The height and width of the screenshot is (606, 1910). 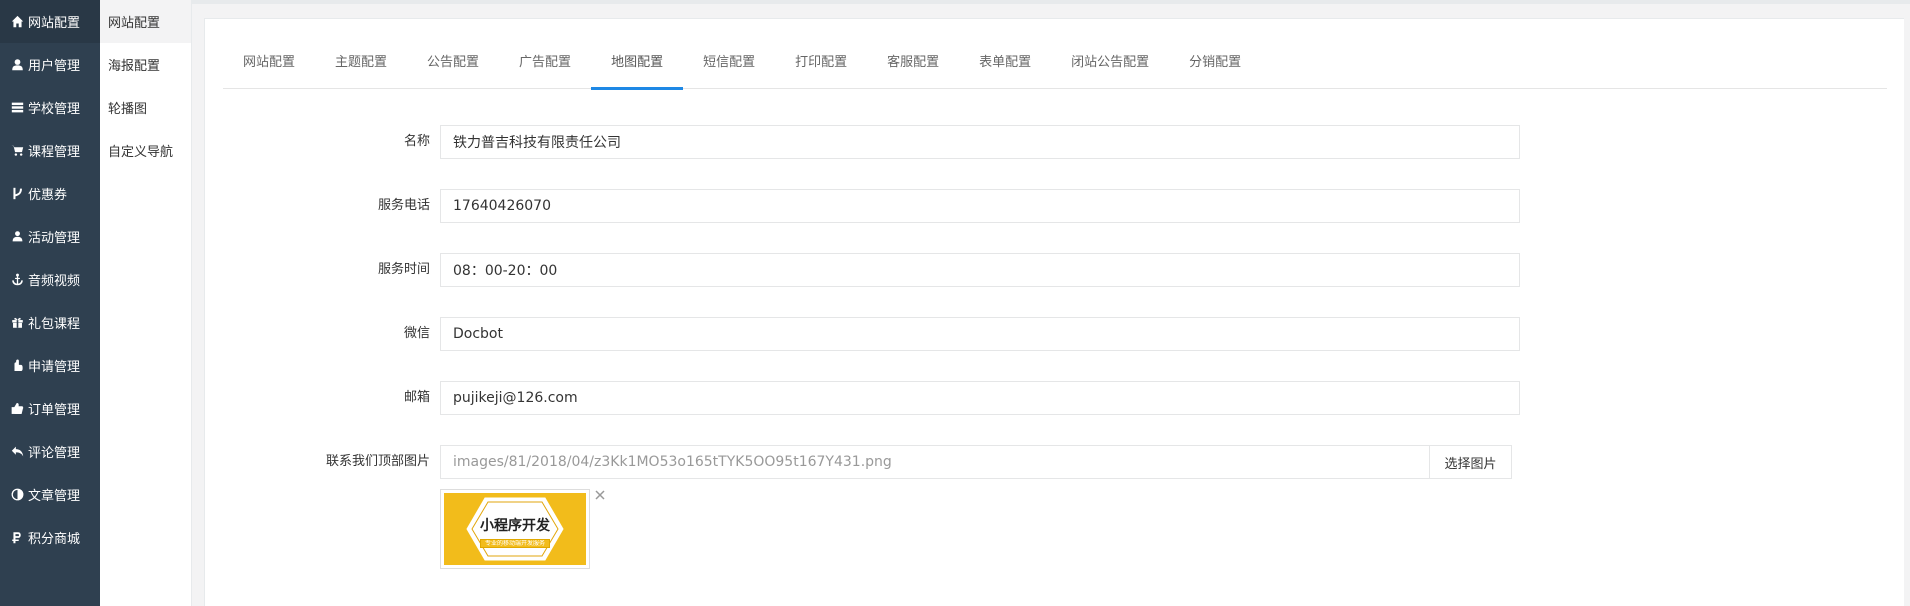 What do you see at coordinates (17, 323) in the screenshot?
I see `gift-icon` at bounding box center [17, 323].